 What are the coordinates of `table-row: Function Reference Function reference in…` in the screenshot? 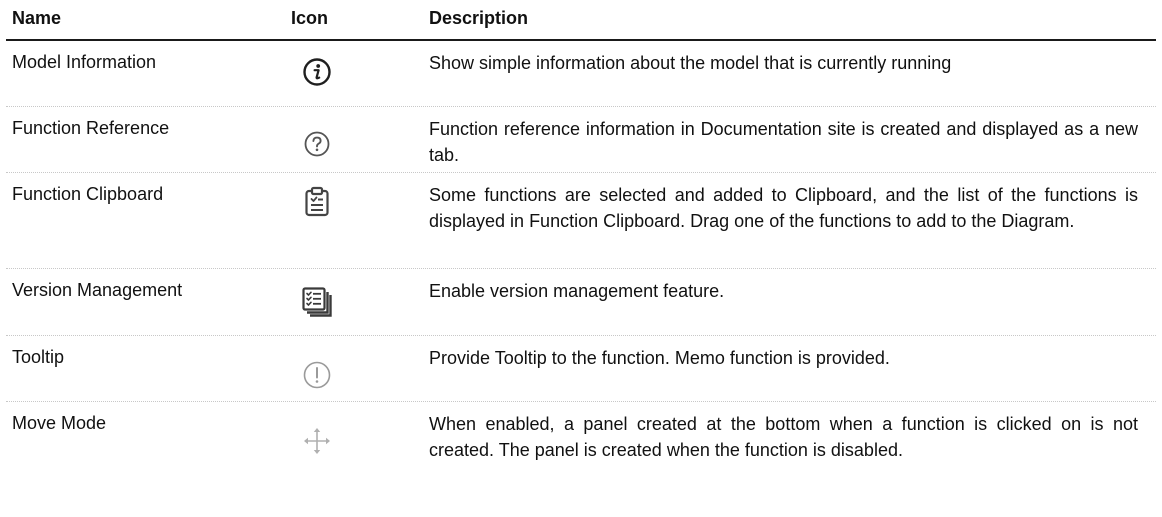 It's located at (581, 140).